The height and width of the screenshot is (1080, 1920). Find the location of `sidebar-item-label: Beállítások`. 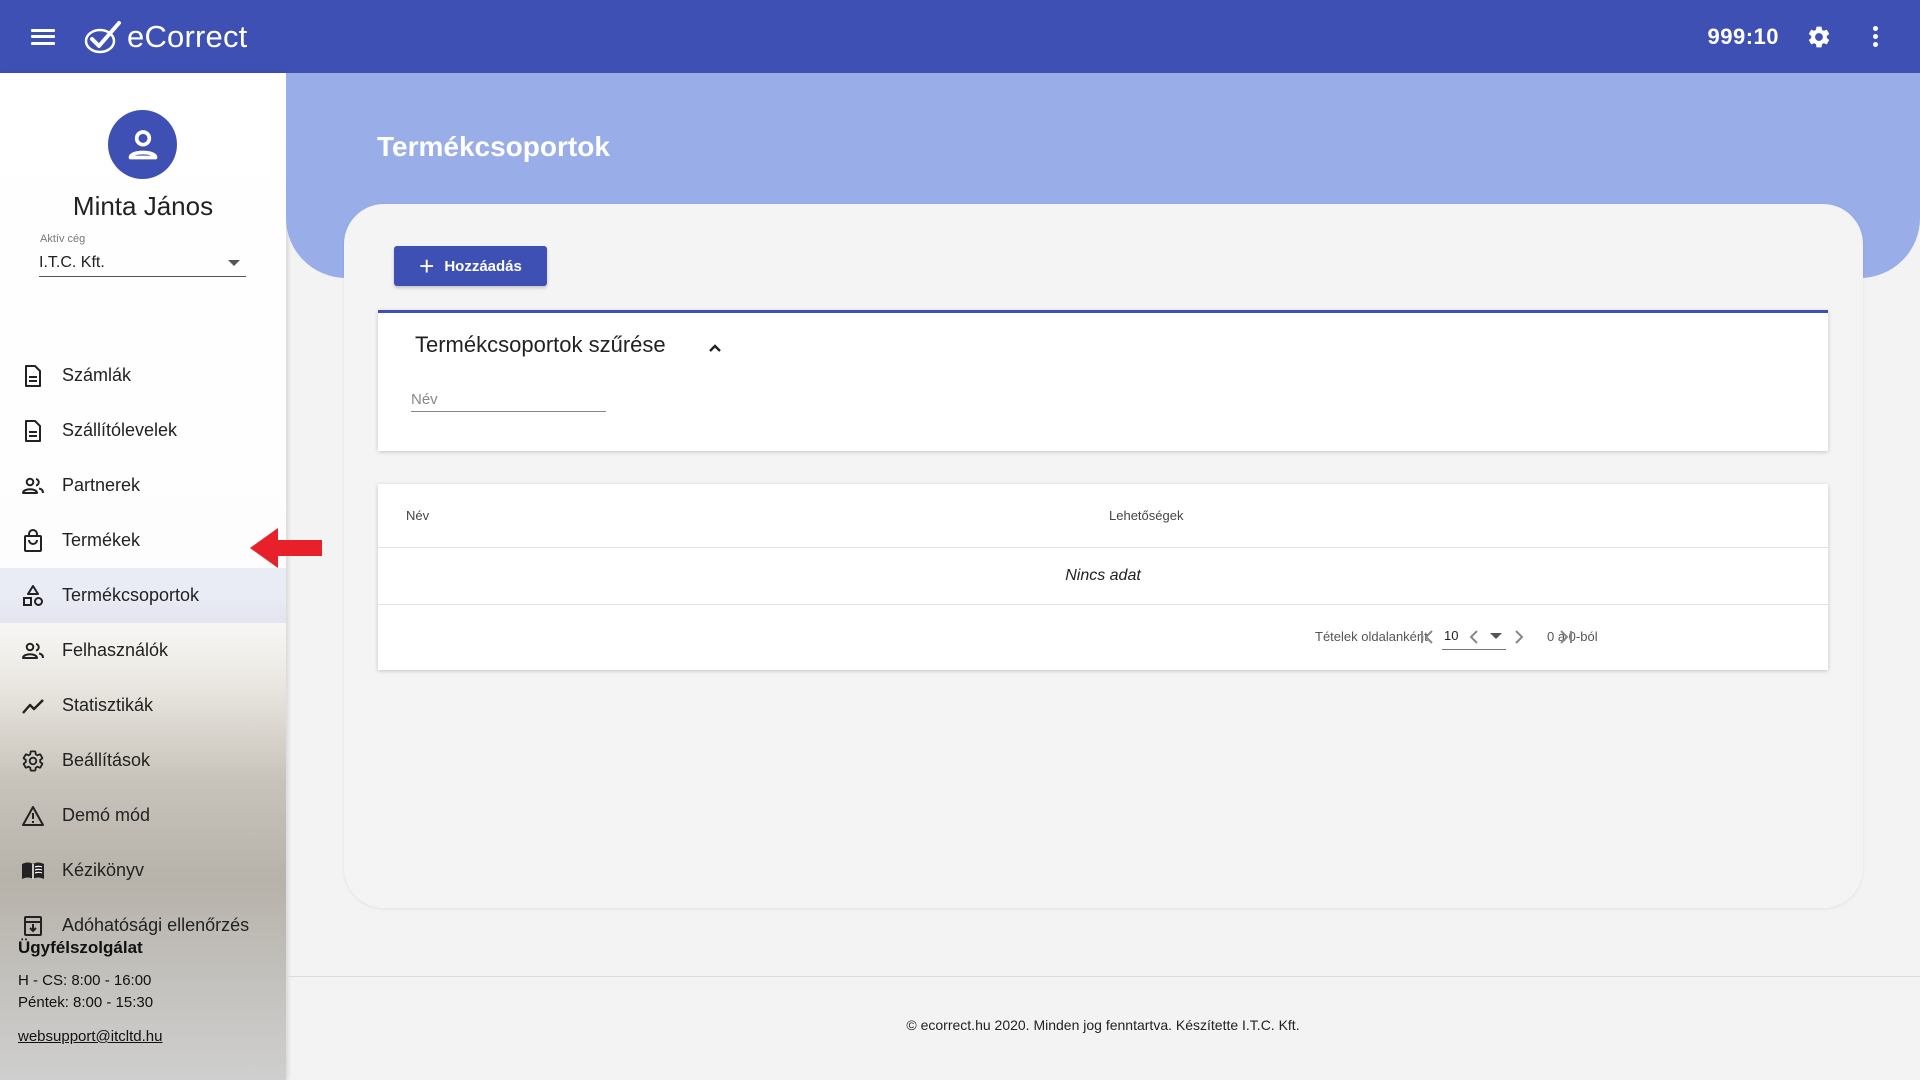

sidebar-item-label: Beállítások is located at coordinates (106, 760).